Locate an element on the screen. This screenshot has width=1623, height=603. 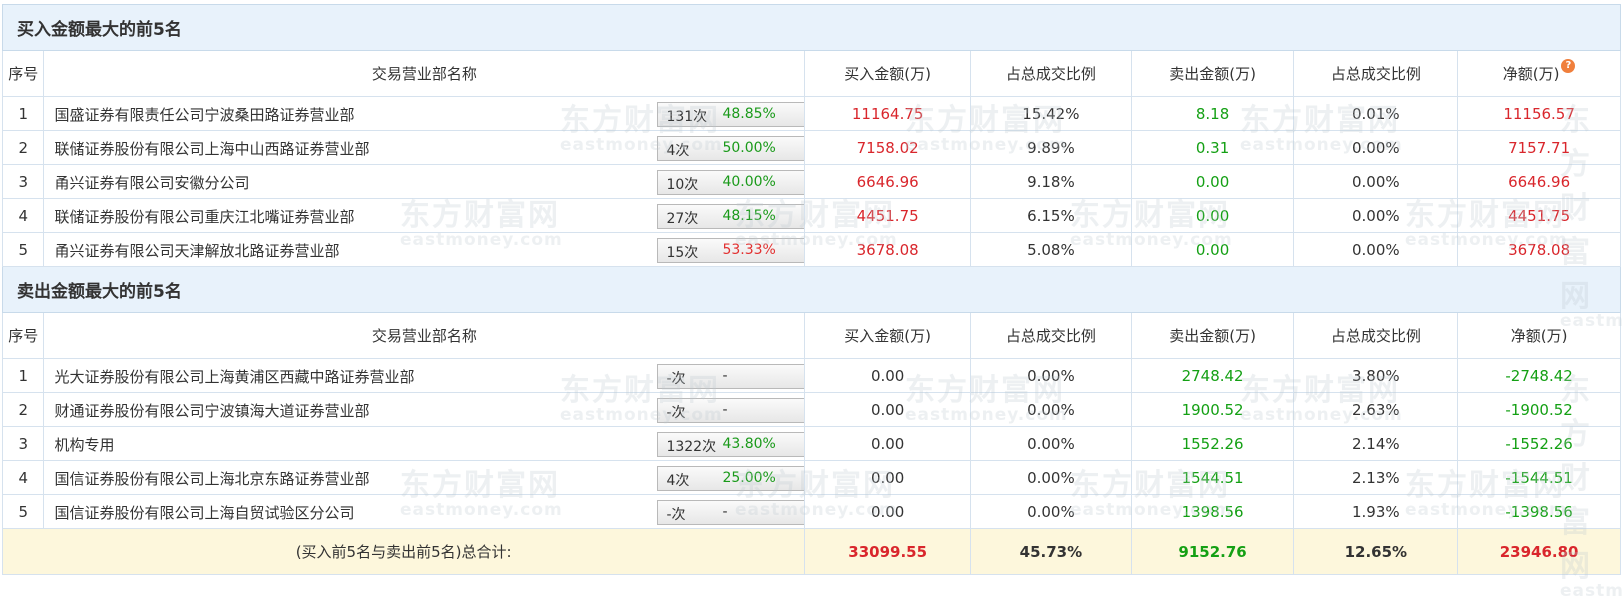
stat-count: 131次 is located at coordinates (687, 117).